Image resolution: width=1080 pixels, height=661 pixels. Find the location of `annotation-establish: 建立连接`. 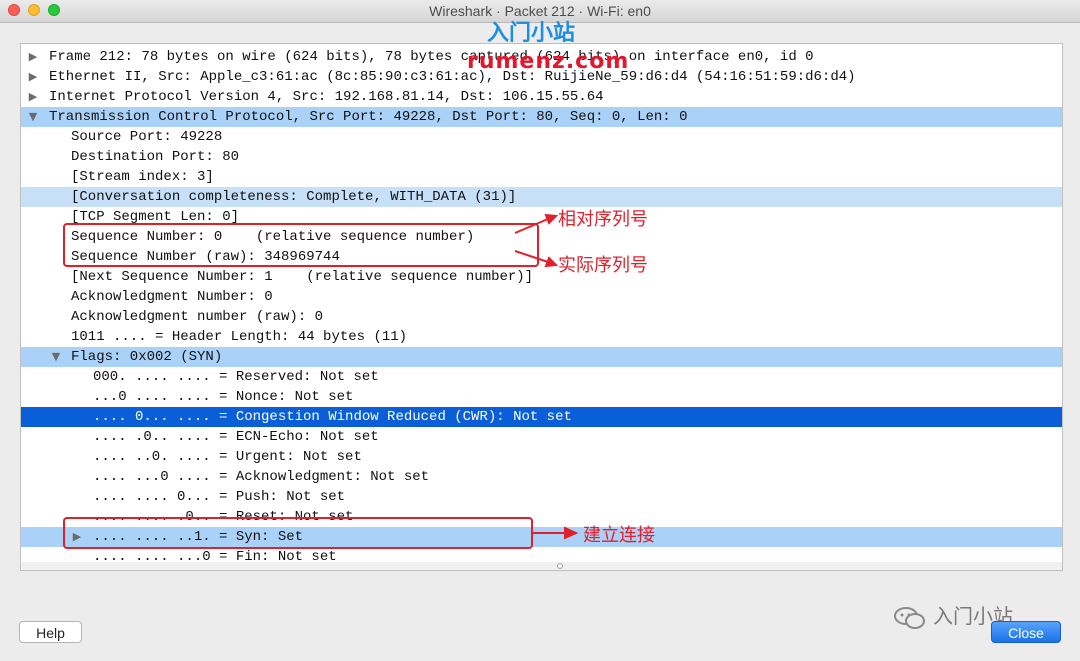

annotation-establish: 建立连接 is located at coordinates (619, 535).